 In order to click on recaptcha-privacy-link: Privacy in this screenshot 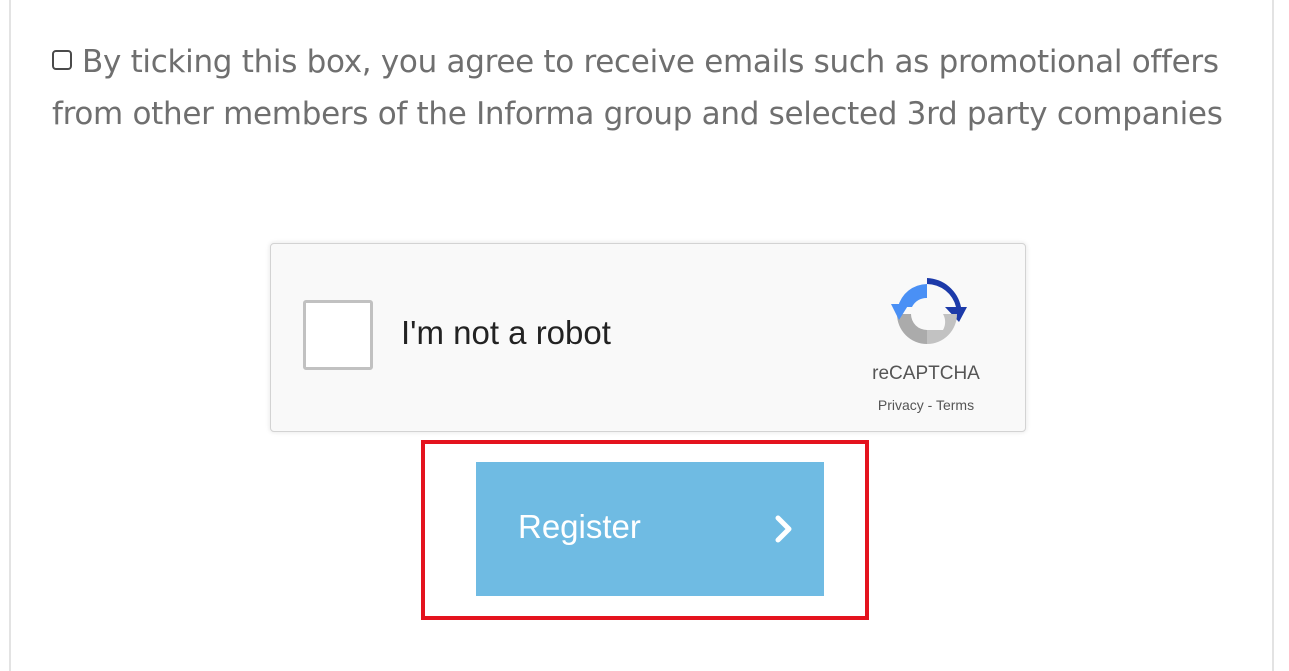, I will do `click(901, 405)`.